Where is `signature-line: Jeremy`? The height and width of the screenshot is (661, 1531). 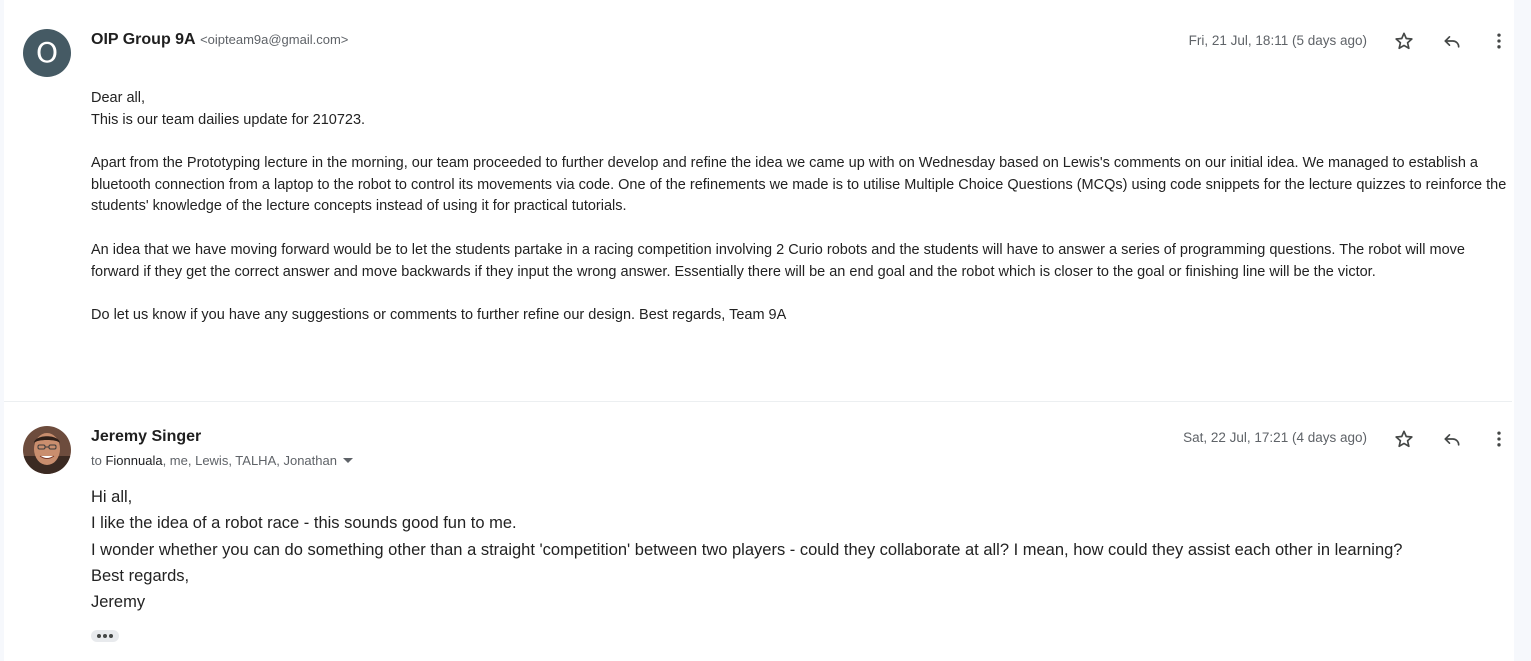
signature-line: Jeremy is located at coordinates (118, 602).